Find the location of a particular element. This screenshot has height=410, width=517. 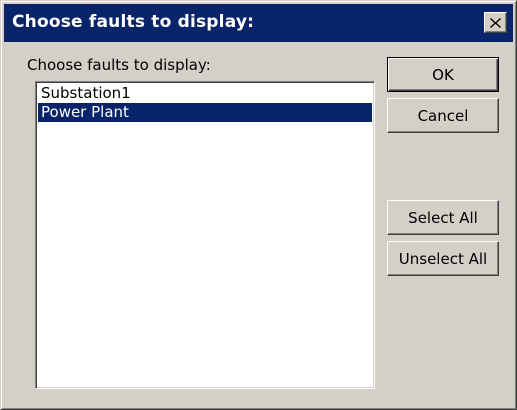

close-button is located at coordinates (495, 22).